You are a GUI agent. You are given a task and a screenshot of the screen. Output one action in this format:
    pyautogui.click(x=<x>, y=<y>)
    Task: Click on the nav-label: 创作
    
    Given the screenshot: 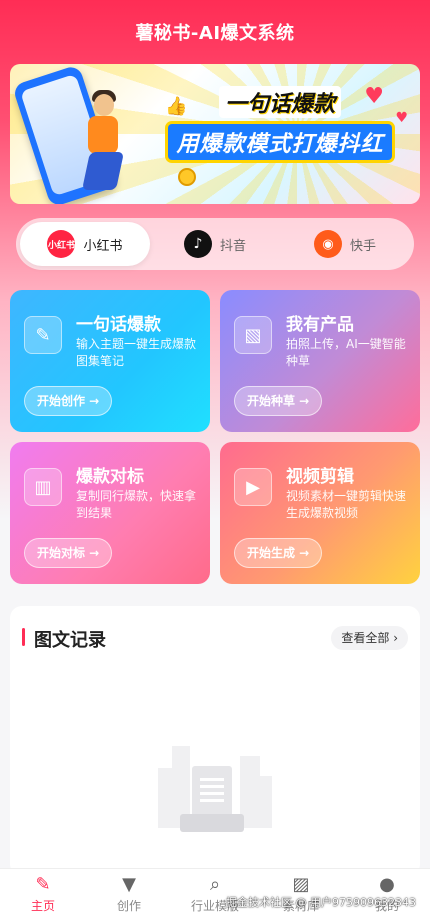 What is the action you would take?
    pyautogui.click(x=128, y=906)
    